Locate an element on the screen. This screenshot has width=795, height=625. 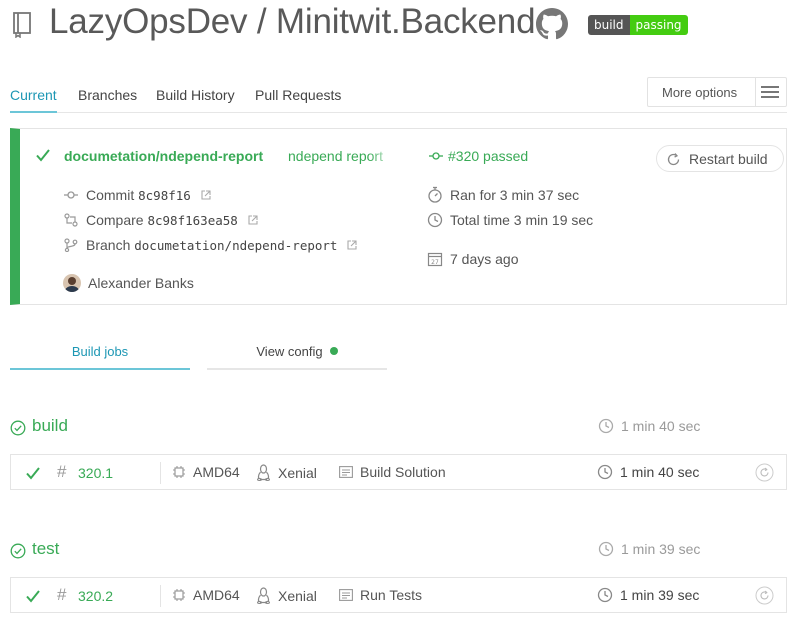
svg-text: 27 is located at coordinates (435, 262).